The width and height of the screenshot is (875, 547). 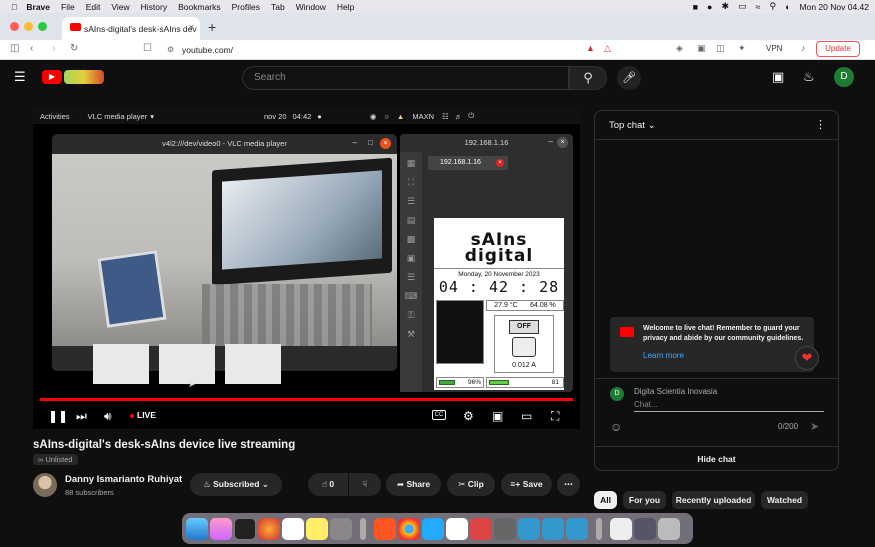 I want to click on search-input: Search, so click(x=405, y=78).